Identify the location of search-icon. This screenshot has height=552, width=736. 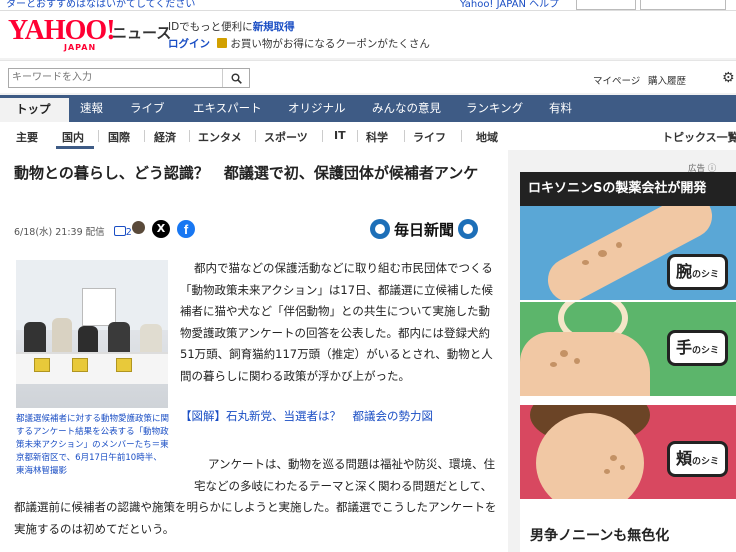
(236, 78).